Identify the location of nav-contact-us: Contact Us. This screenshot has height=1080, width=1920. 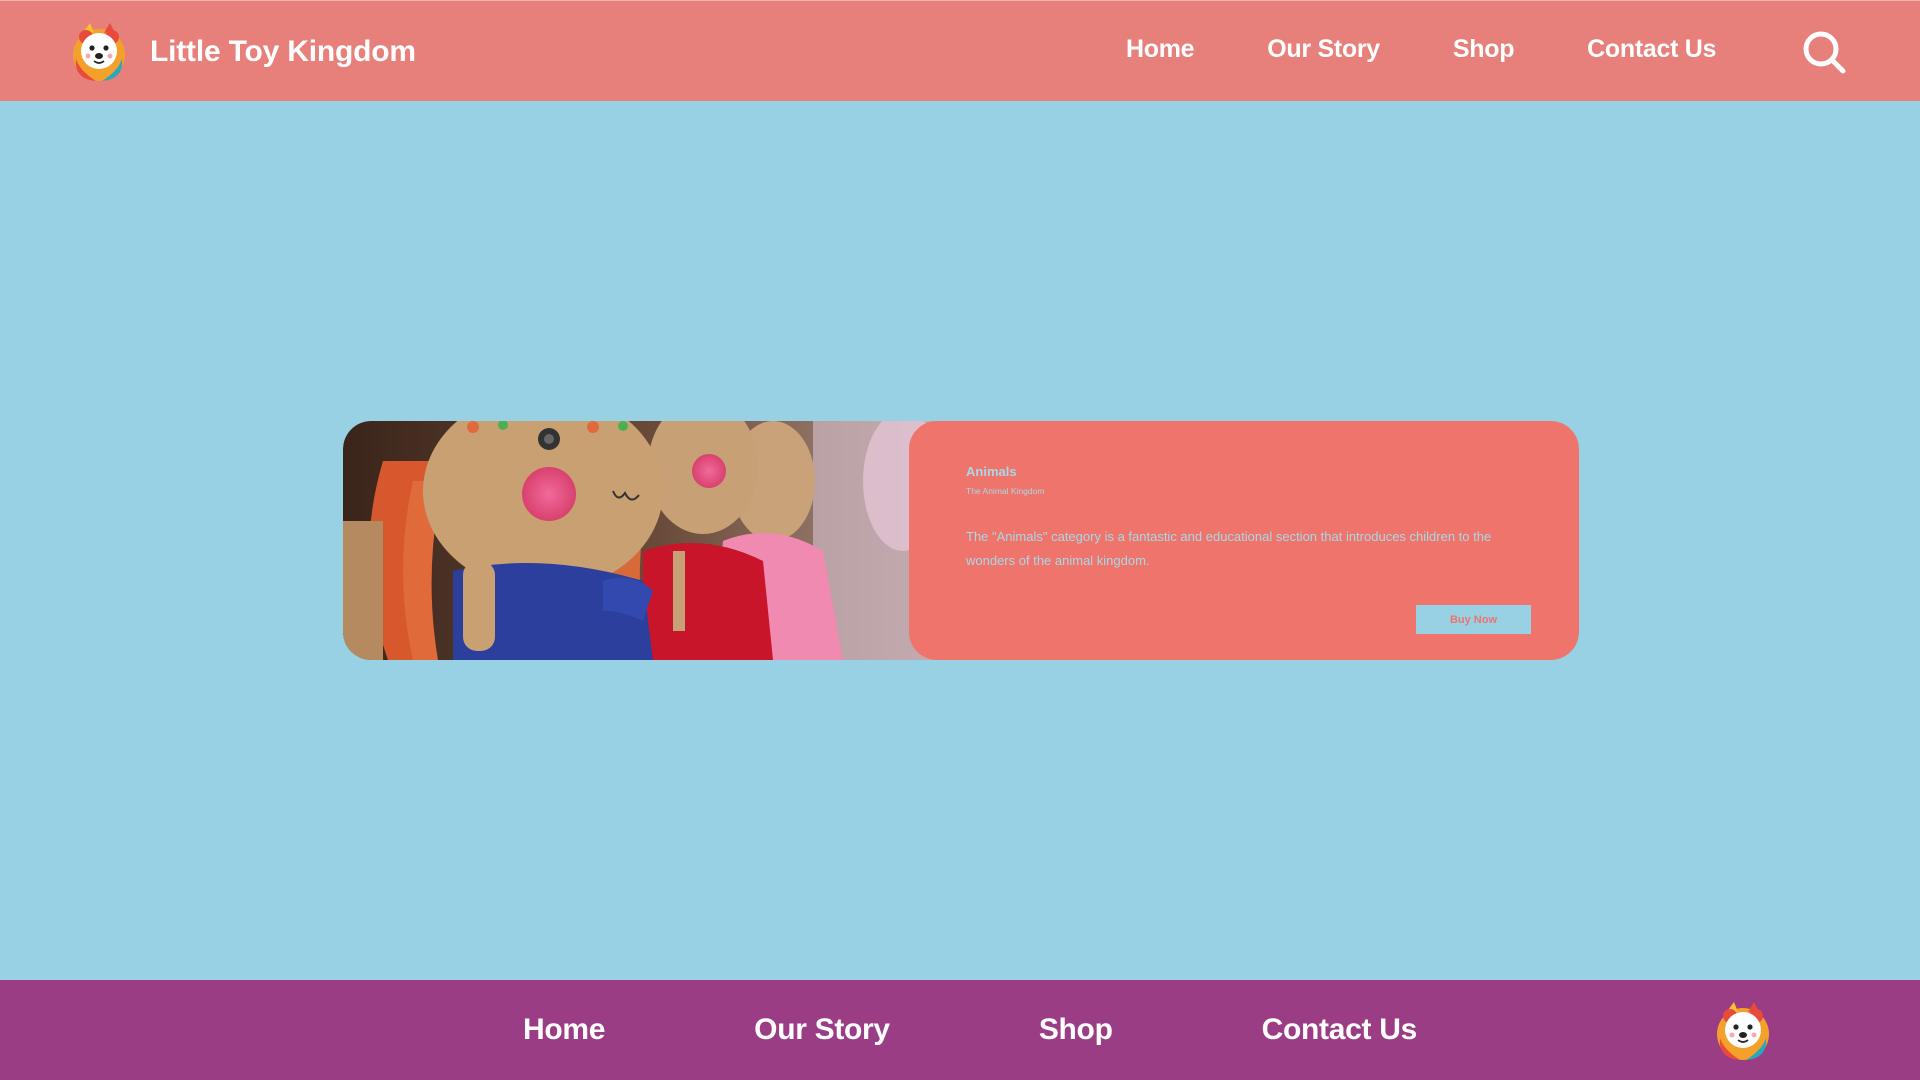
(1651, 49).